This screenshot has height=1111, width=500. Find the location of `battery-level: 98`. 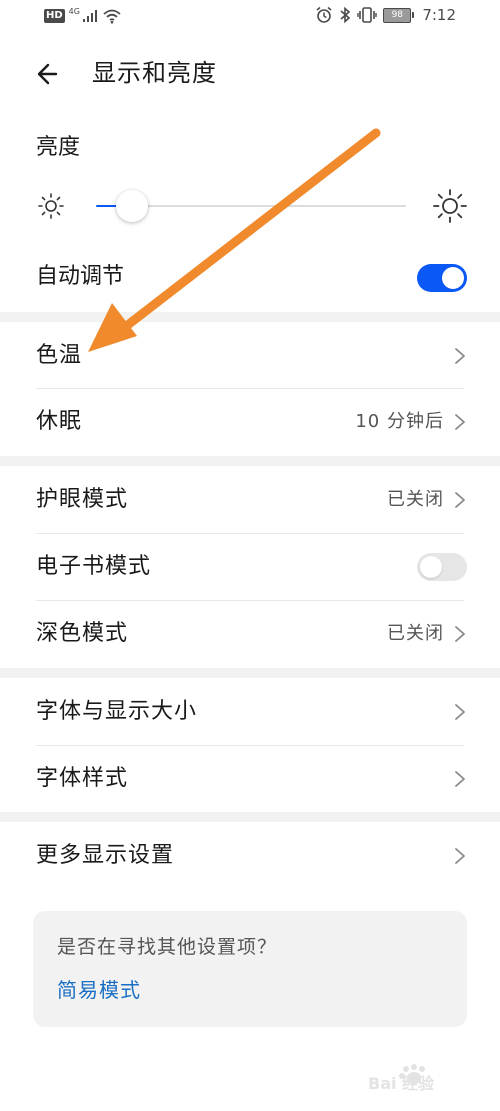

battery-level: 98 is located at coordinates (397, 15).